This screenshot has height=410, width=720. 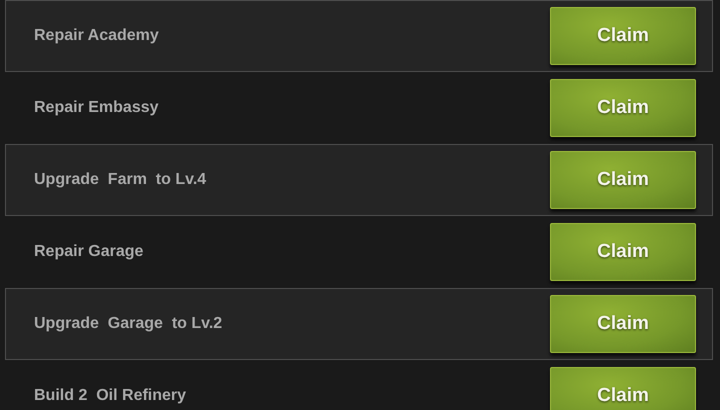 What do you see at coordinates (120, 180) in the screenshot?
I see `task-label: Upgrade Farm to Lv.4` at bounding box center [120, 180].